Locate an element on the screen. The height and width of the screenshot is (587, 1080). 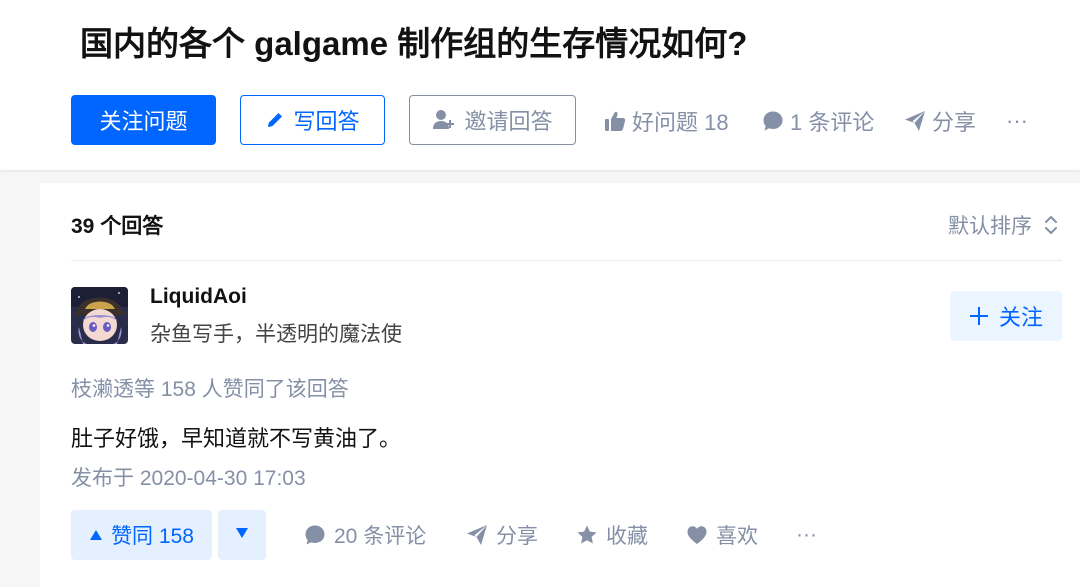
follow-question-label: 关注问题 is located at coordinates (143, 121).